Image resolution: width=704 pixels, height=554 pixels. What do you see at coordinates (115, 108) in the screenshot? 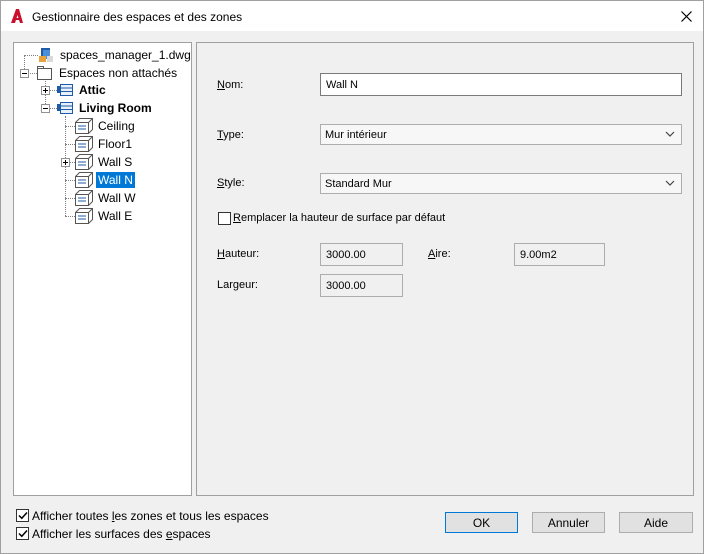
I see `tree-item-label: Living Room` at bounding box center [115, 108].